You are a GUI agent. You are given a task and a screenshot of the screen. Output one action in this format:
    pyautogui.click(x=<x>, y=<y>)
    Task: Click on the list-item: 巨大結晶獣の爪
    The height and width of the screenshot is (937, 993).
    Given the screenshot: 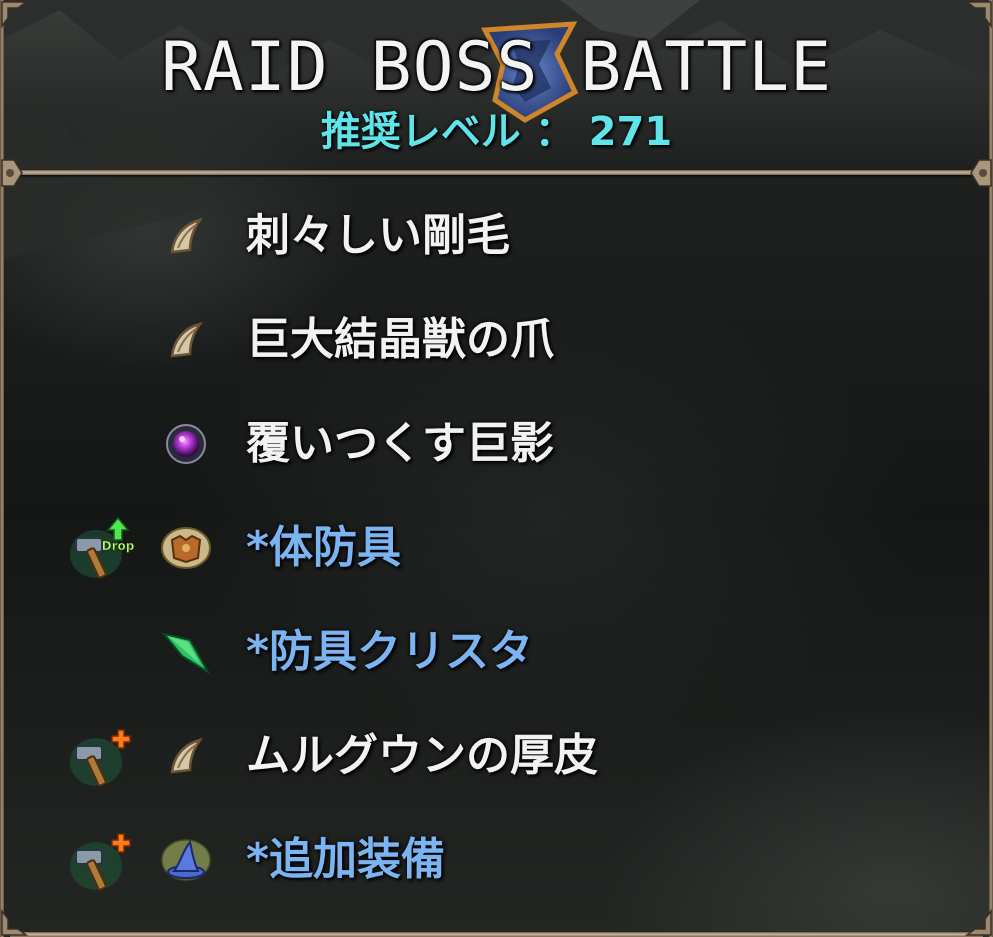 What is the action you would take?
    pyautogui.click(x=496, y=340)
    